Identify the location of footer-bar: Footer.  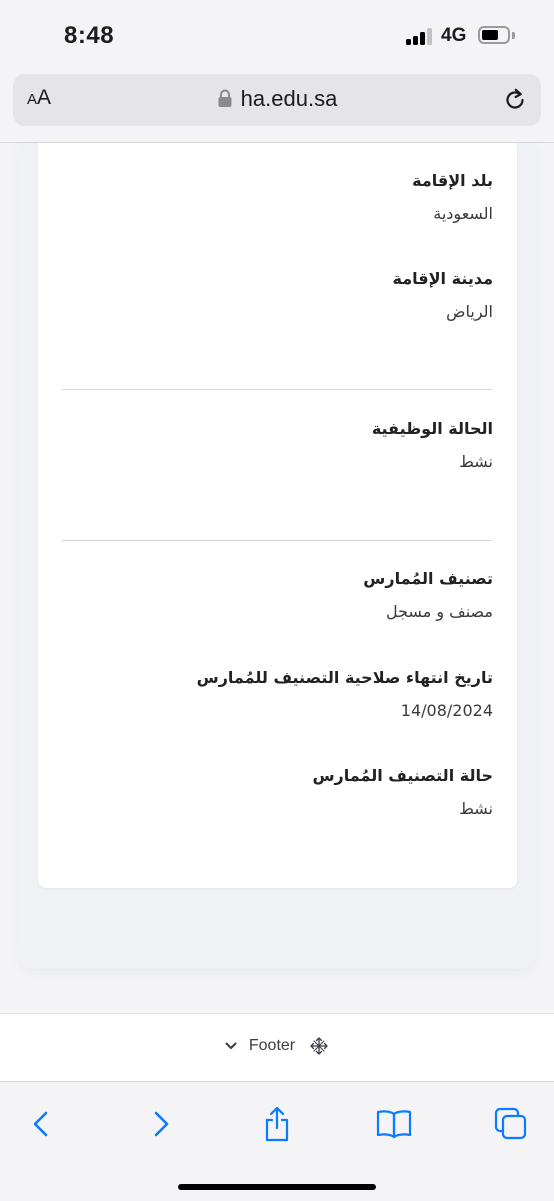
(277, 1047).